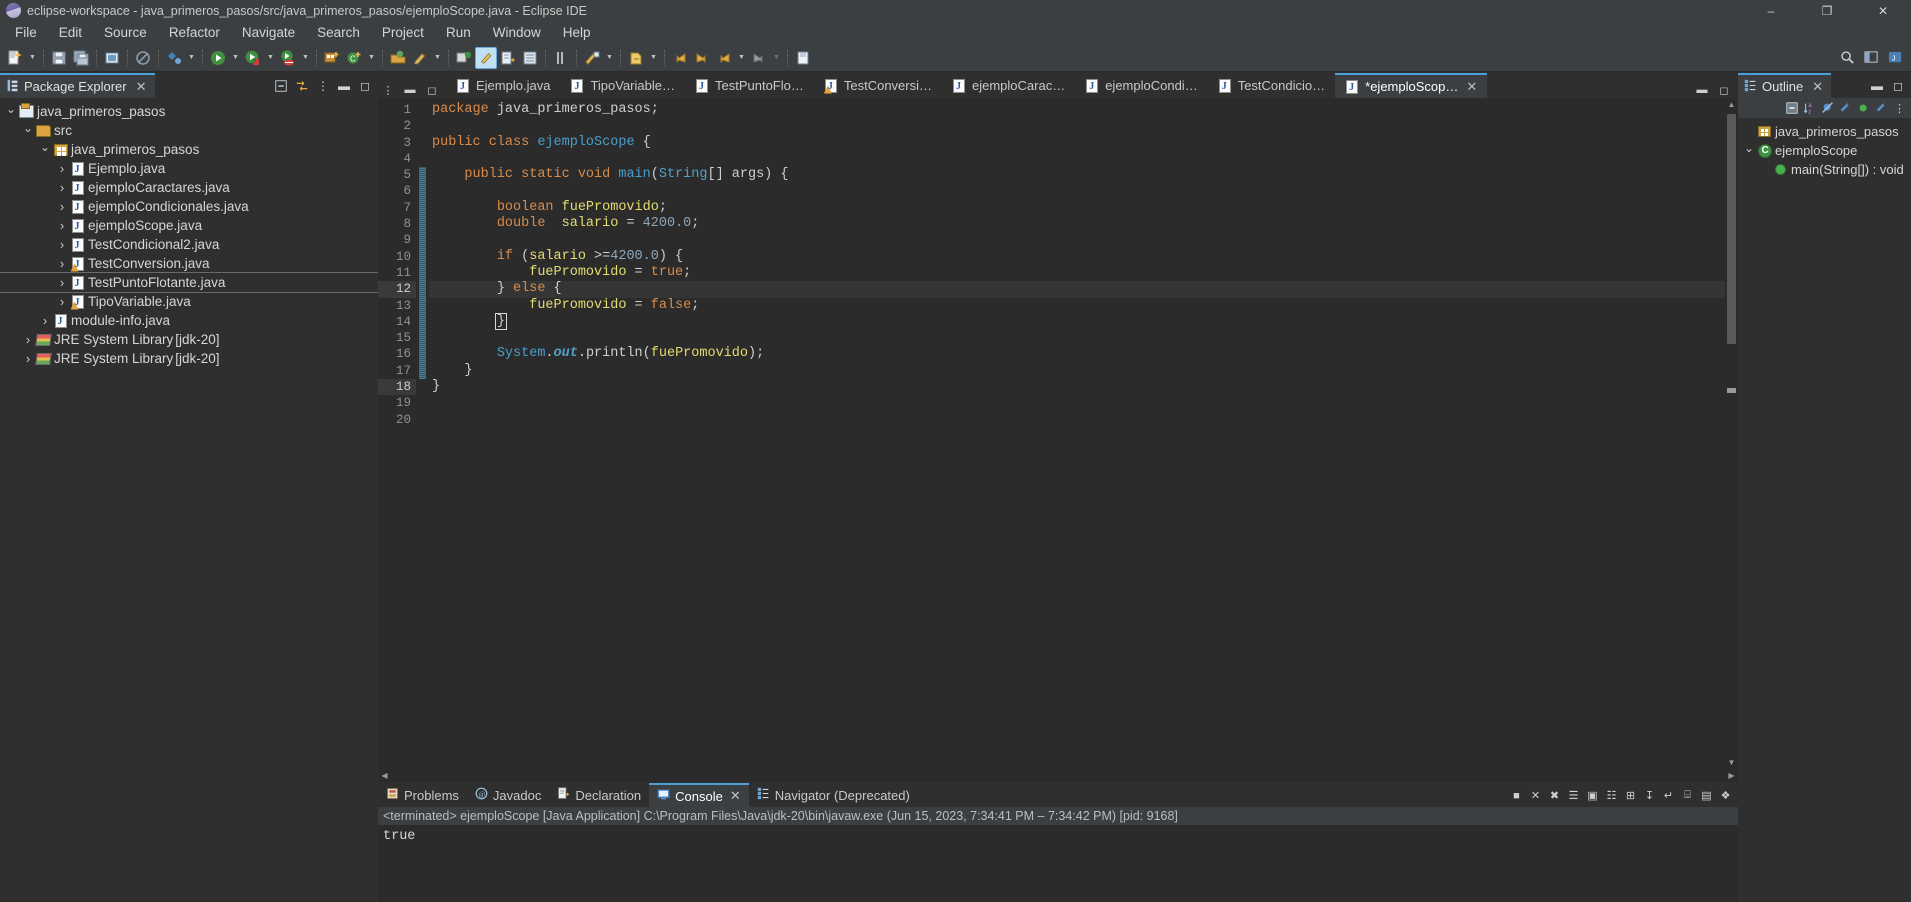  I want to click on pin-editor-icon, so click(803, 58).